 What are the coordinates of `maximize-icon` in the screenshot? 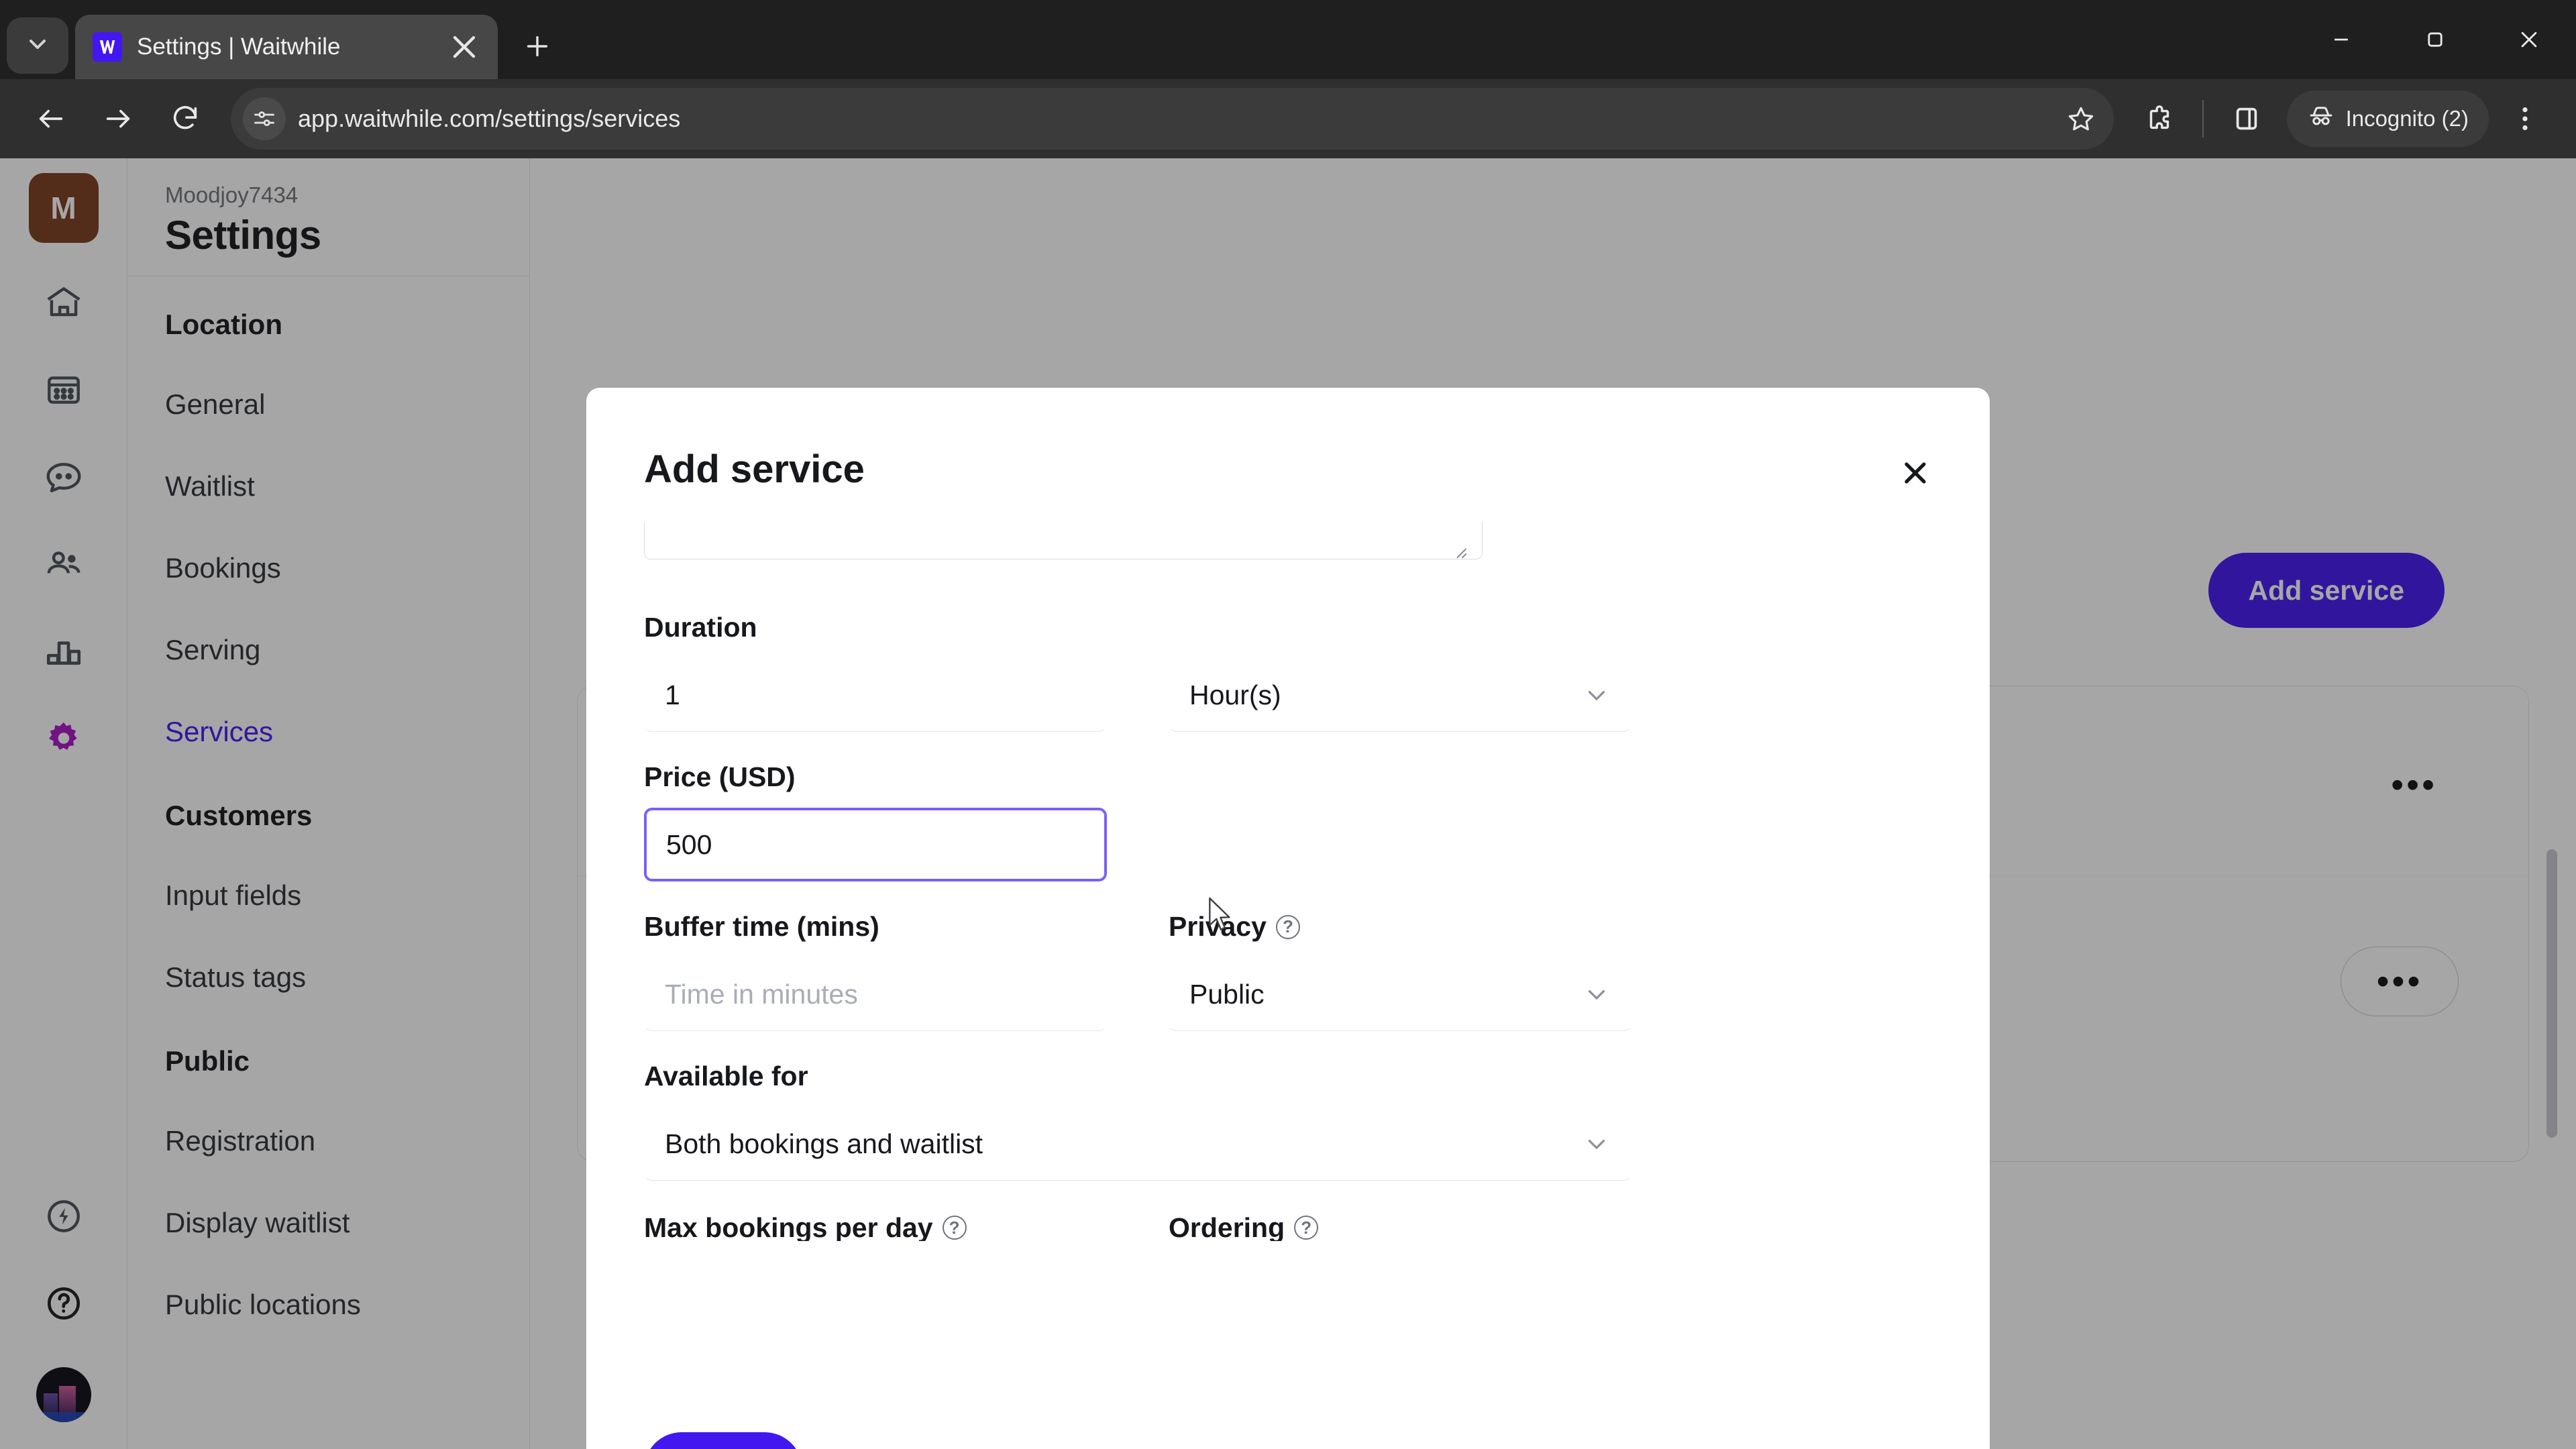 It's located at (2435, 39).